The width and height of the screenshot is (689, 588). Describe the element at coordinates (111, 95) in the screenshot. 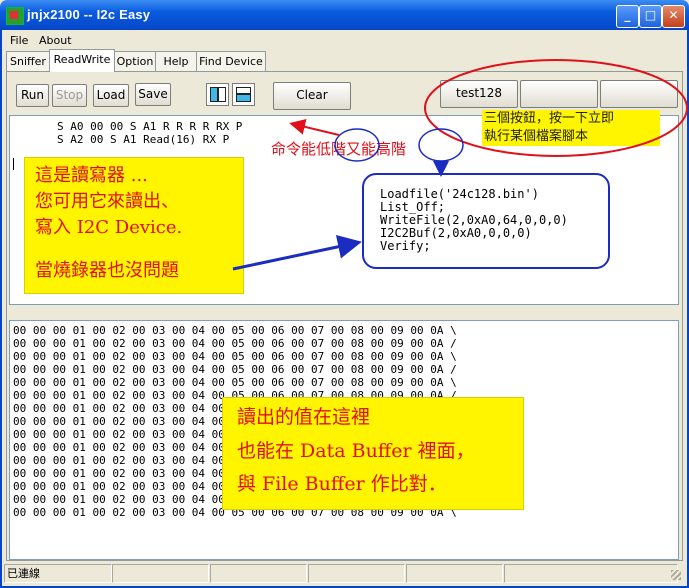

I see `load-button: Load` at that location.